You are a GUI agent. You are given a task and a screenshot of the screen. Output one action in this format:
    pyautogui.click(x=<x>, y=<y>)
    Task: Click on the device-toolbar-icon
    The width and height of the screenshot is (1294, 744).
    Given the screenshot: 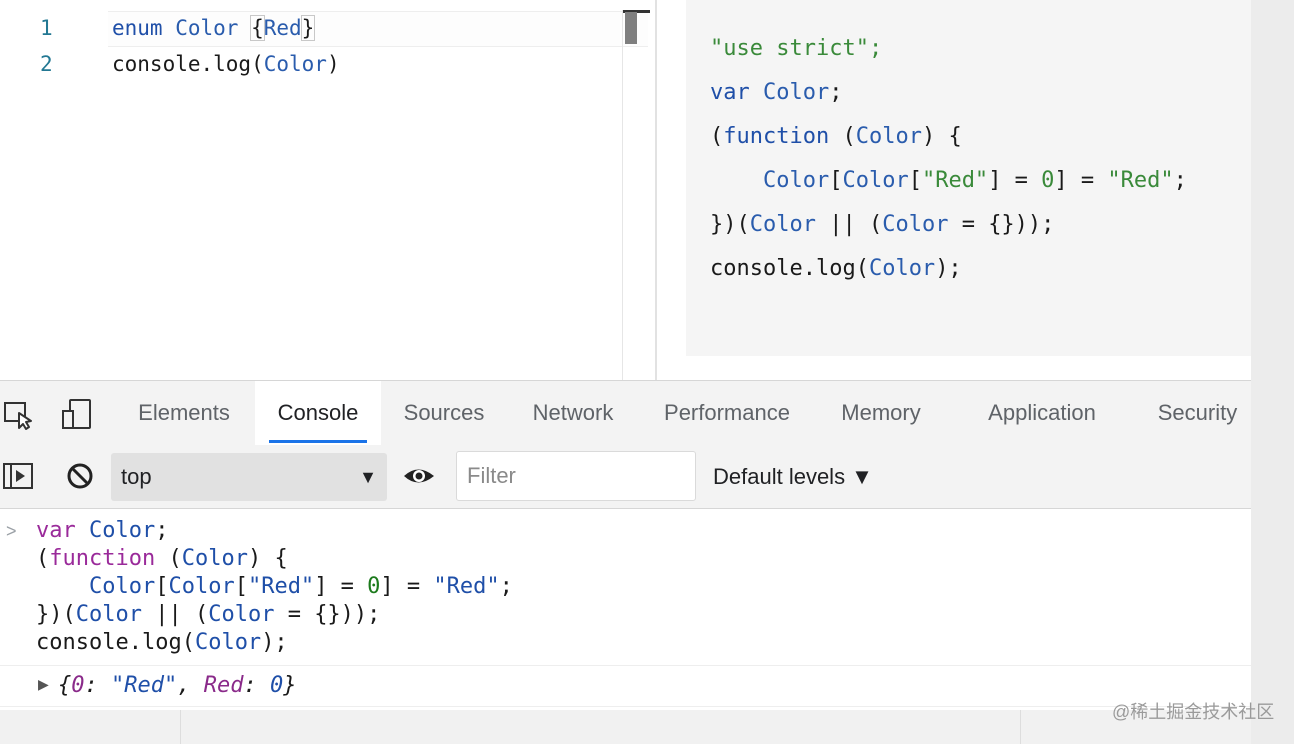 What is the action you would take?
    pyautogui.click(x=77, y=414)
    